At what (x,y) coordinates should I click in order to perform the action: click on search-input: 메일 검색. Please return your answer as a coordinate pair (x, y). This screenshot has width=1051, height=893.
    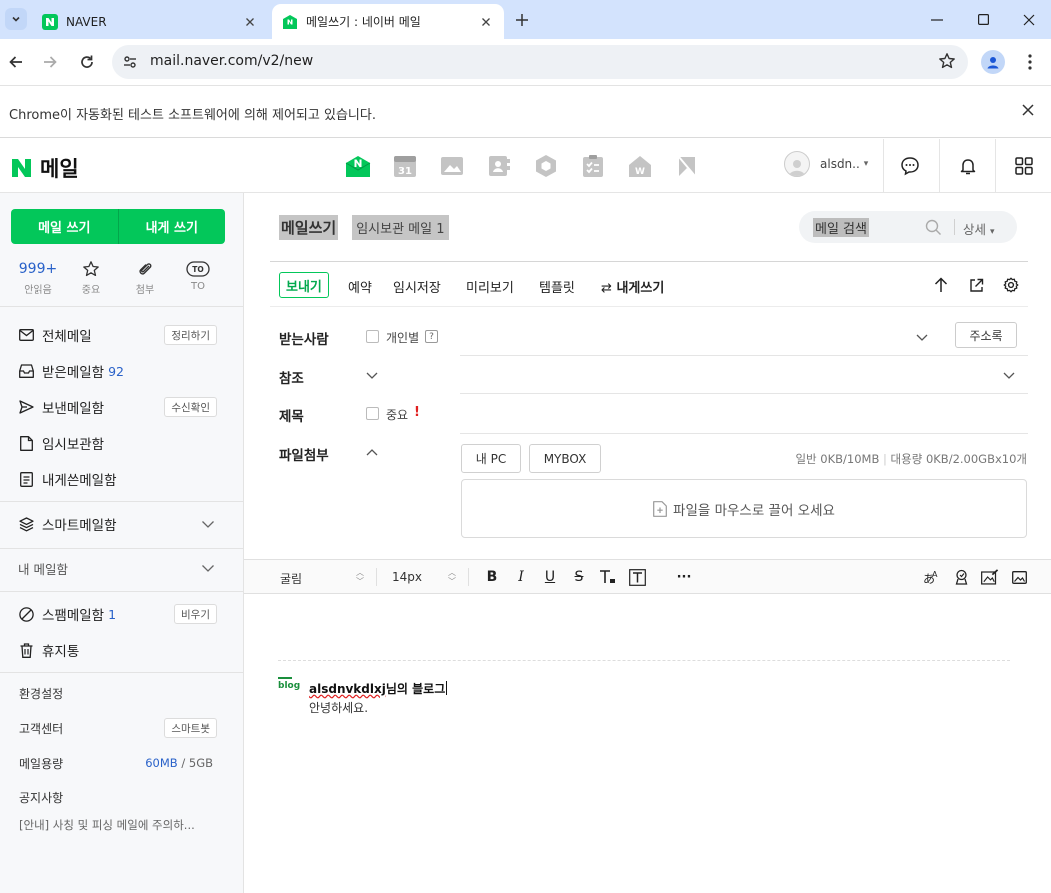
    Looking at the image, I should click on (841, 227).